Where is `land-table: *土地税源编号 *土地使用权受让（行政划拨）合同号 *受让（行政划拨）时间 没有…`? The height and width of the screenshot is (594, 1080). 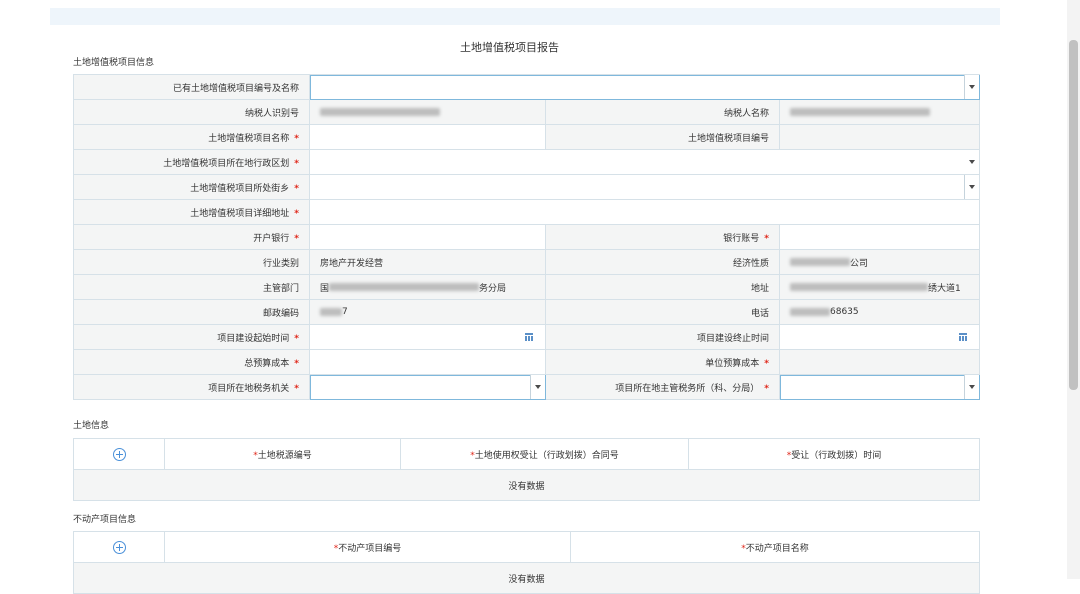
land-table: *土地税源编号 *土地使用权受让（行政划拨）合同号 *受让（行政划拨）时间 没有… is located at coordinates (526, 469).